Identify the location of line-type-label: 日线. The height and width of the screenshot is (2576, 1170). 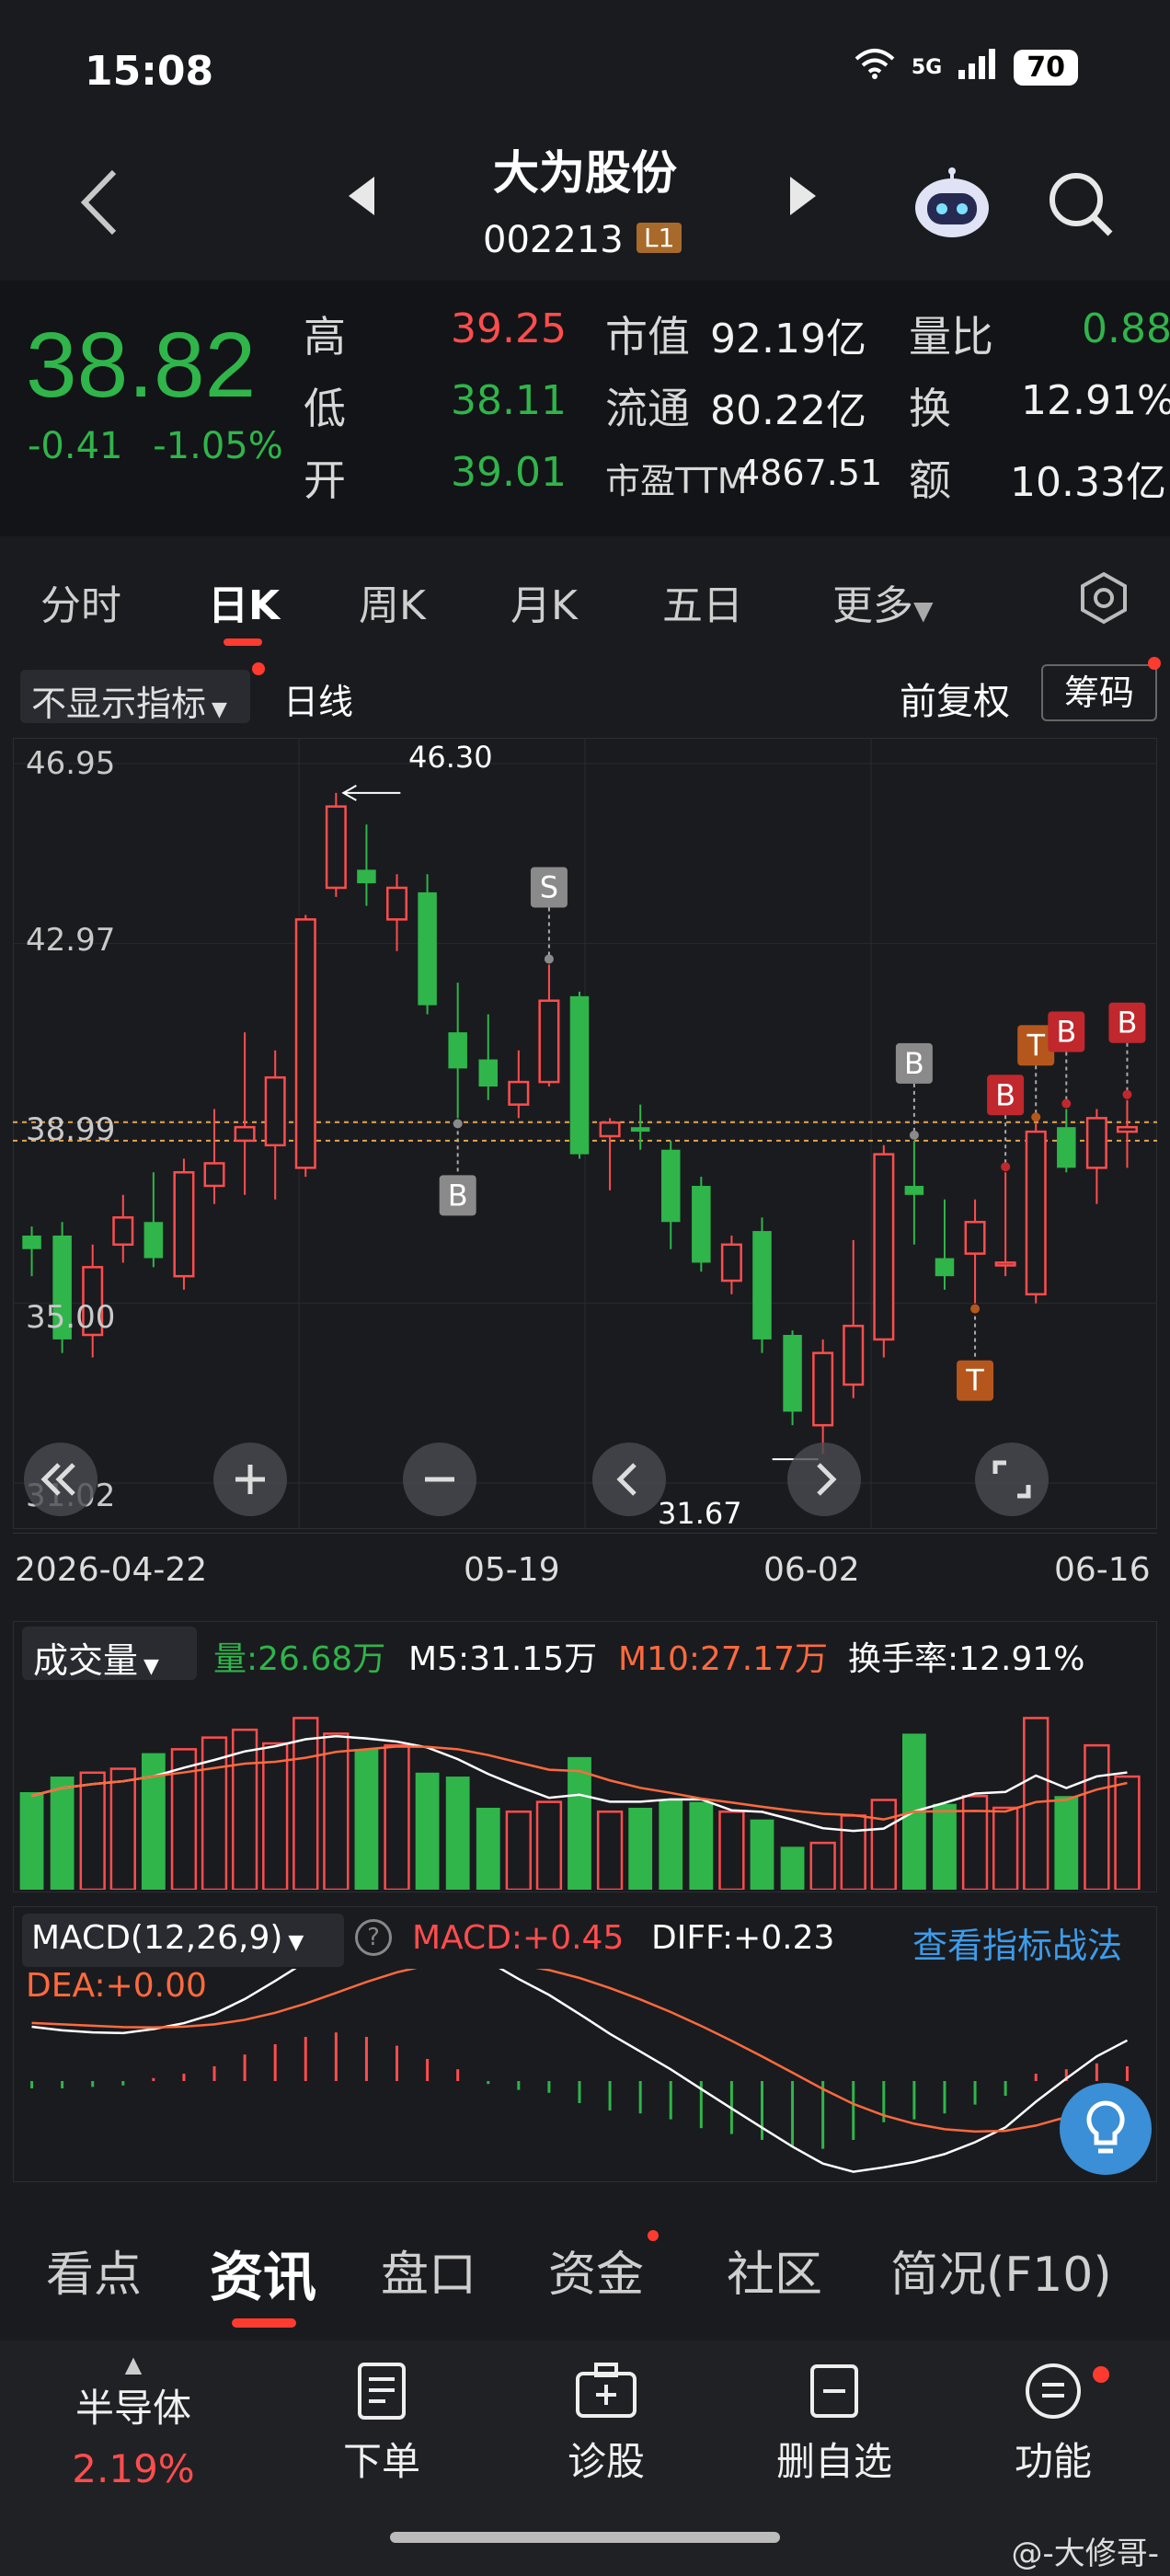
(318, 702).